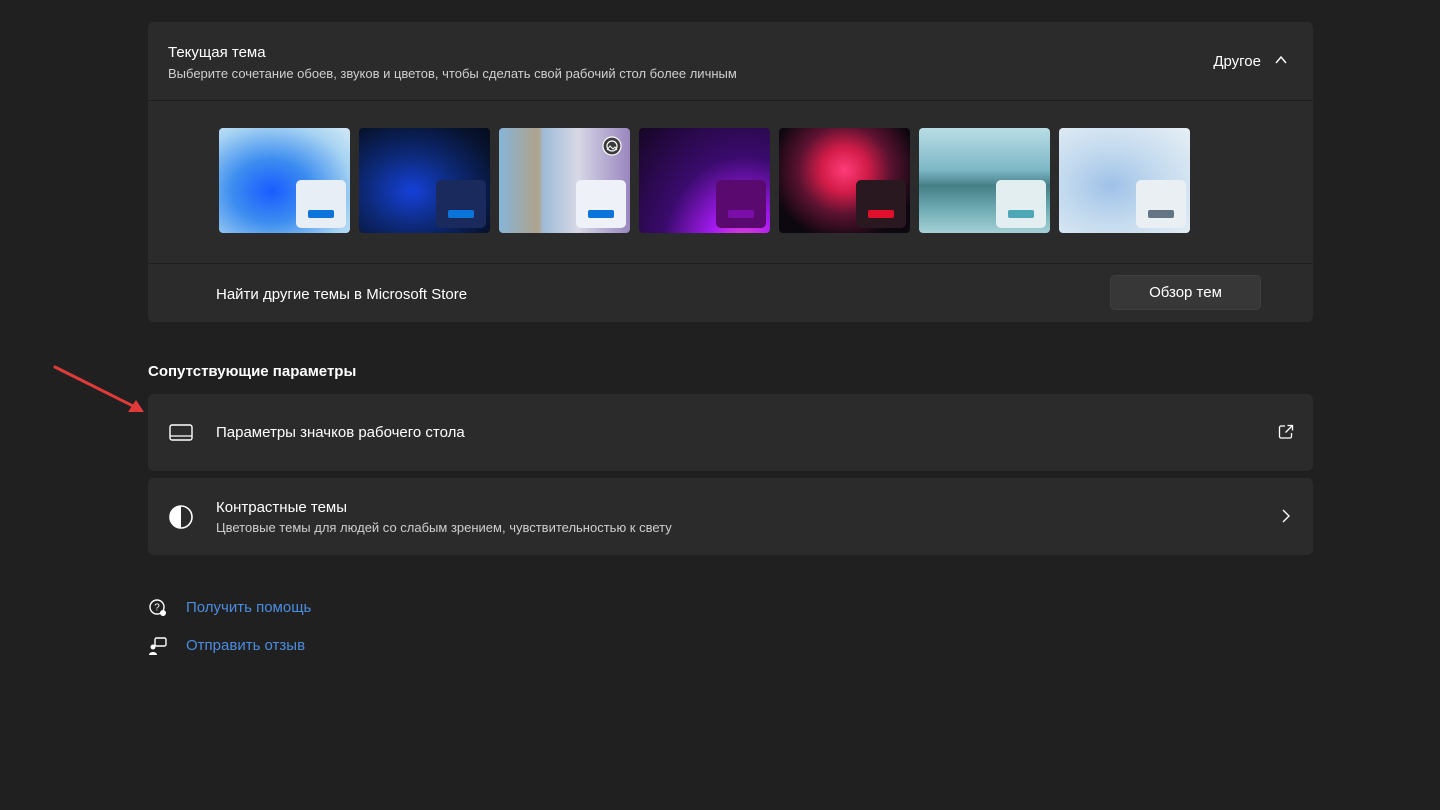  I want to click on theme-thumbnail-flow, so click(844, 180).